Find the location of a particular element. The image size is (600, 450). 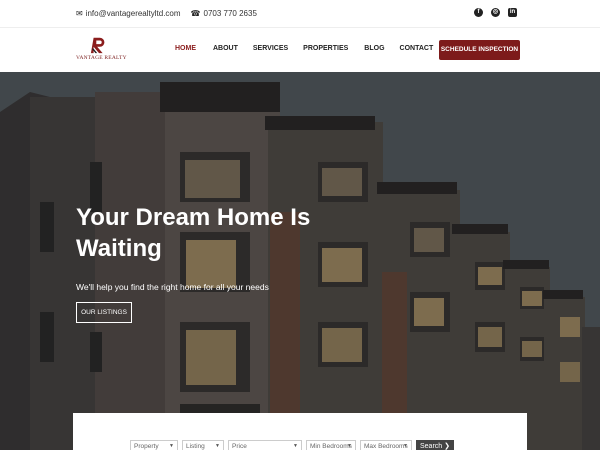

min-bedrooms-select: Min Bedrooms ▼ is located at coordinates (331, 445).